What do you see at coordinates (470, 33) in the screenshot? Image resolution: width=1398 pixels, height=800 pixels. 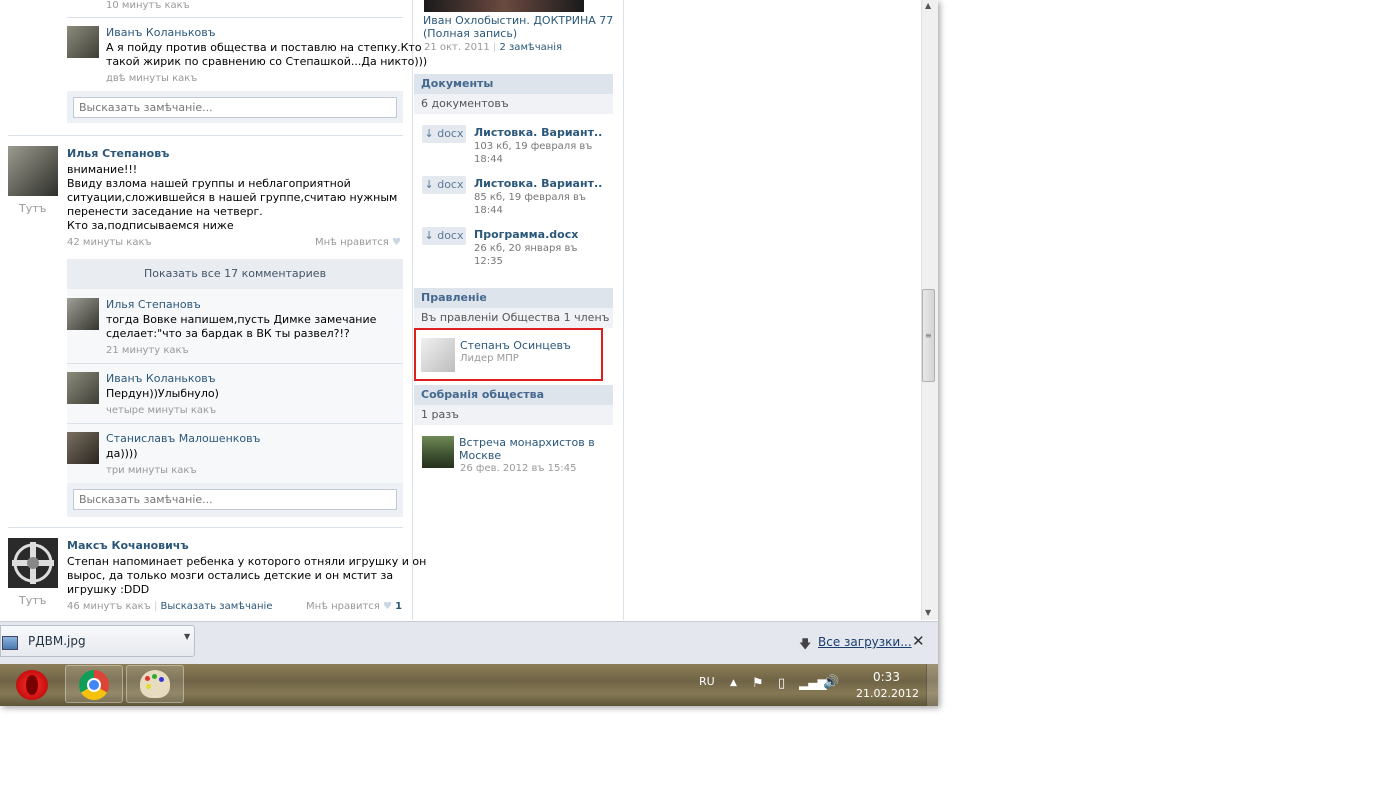 I see `video-title: (Полная запись)` at bounding box center [470, 33].